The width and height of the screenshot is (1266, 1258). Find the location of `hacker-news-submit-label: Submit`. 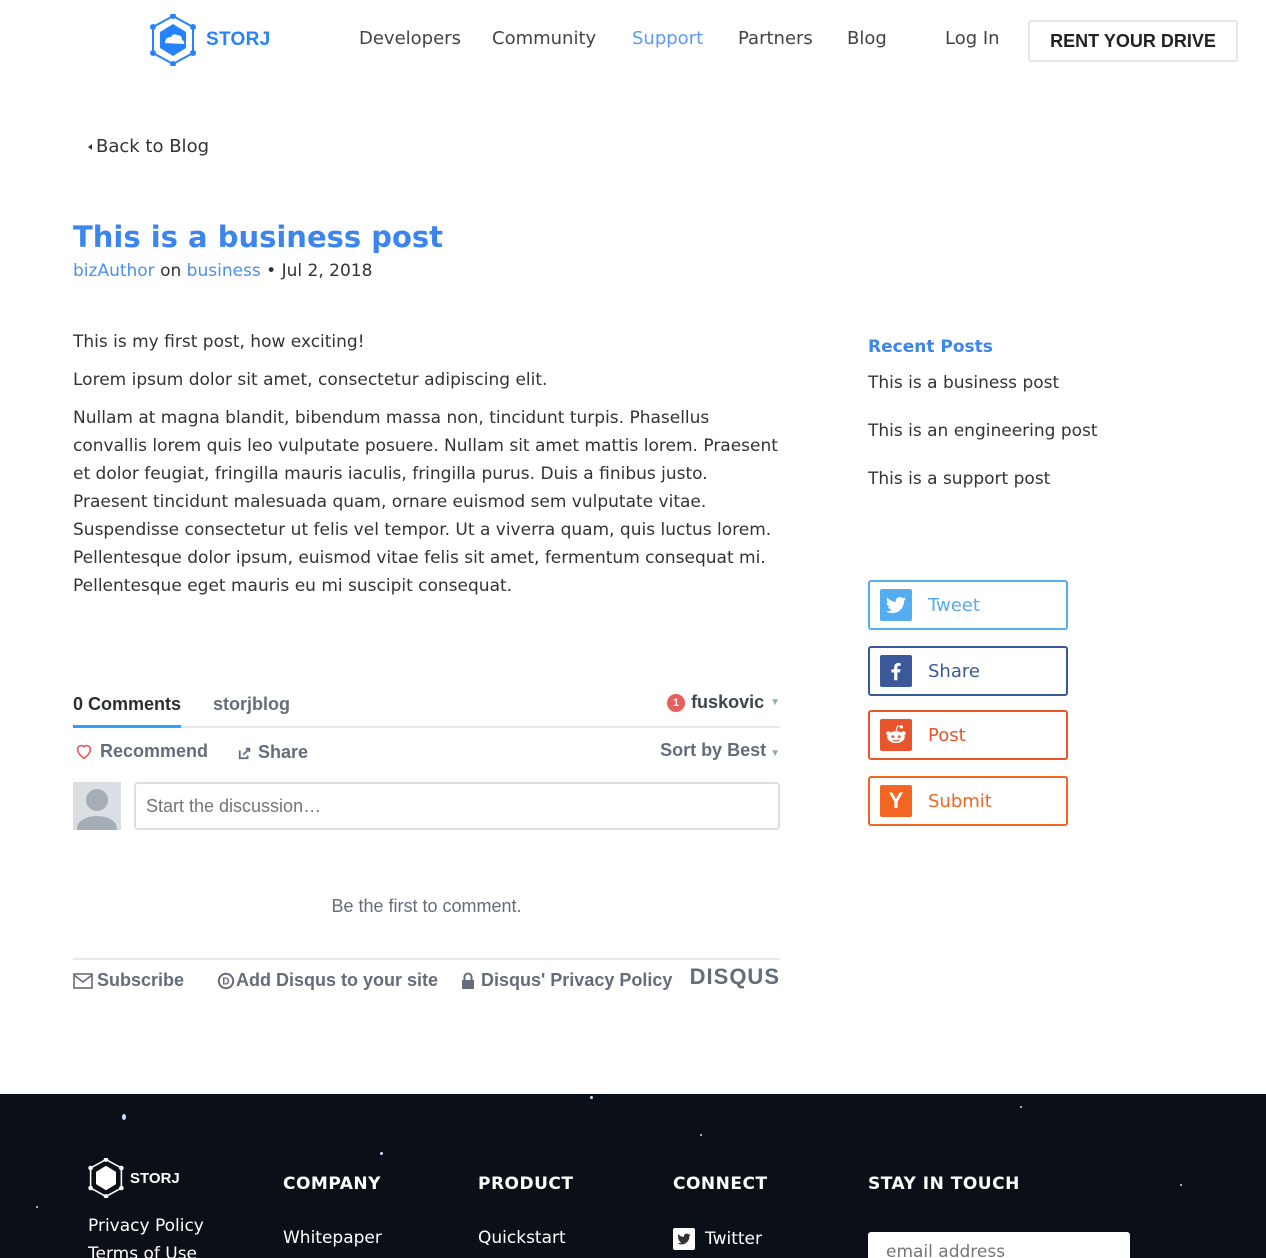

hacker-news-submit-label: Submit is located at coordinates (960, 801).